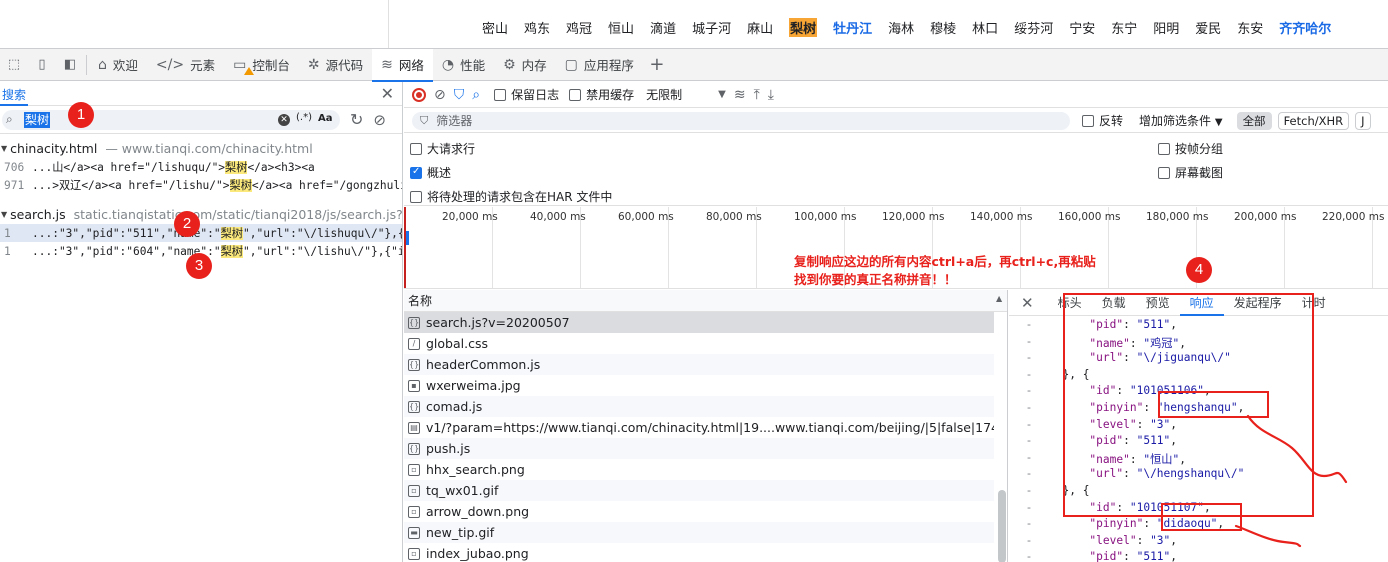 The image size is (1388, 562). I want to click on filter-fetch-xhr: Fetch/XHR, so click(1313, 120).